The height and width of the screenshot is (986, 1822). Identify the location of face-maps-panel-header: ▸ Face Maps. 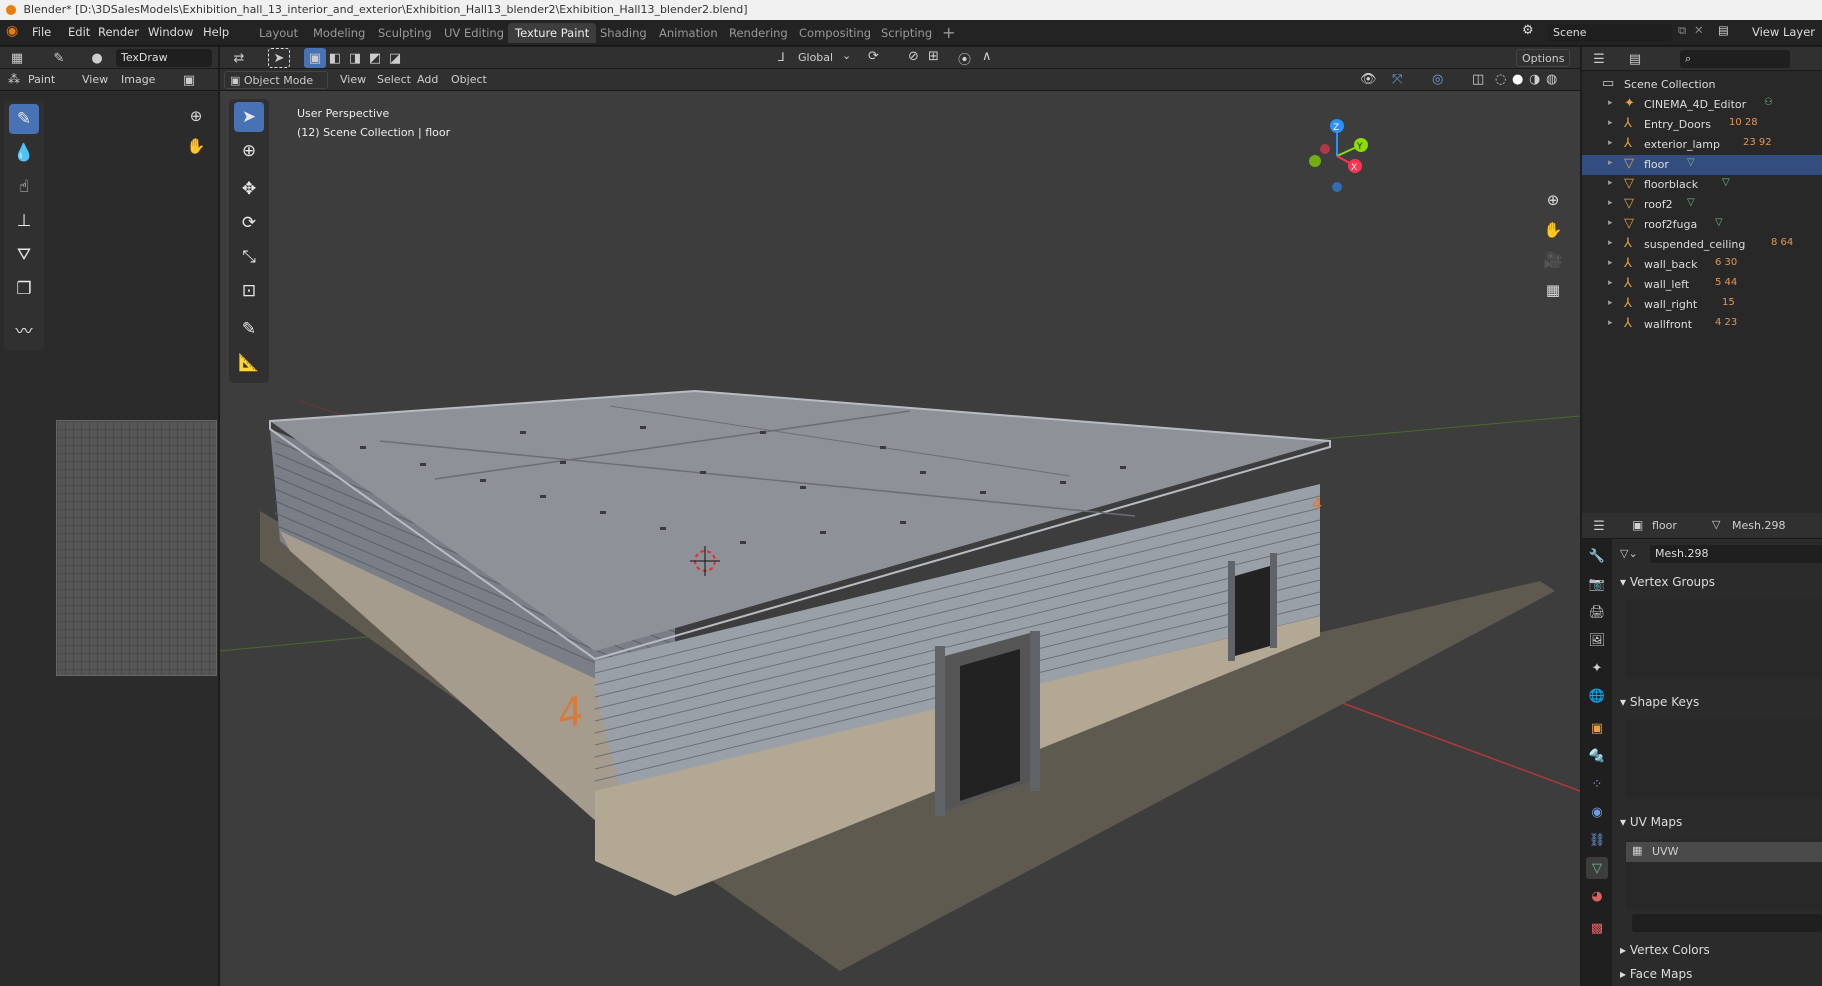
(1721, 976).